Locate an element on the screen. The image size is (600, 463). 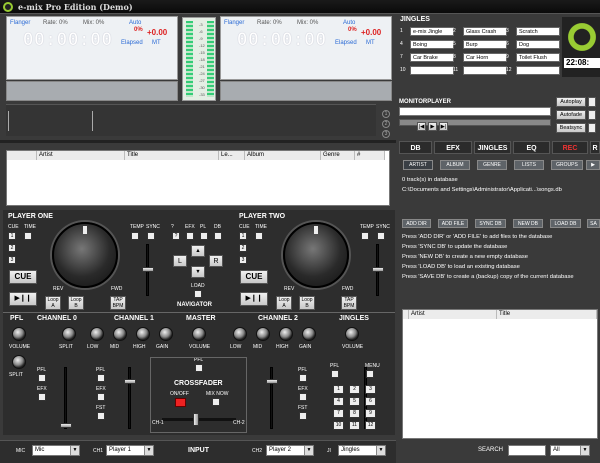
jingle-pad-button: 1 is located at coordinates (338, 389).